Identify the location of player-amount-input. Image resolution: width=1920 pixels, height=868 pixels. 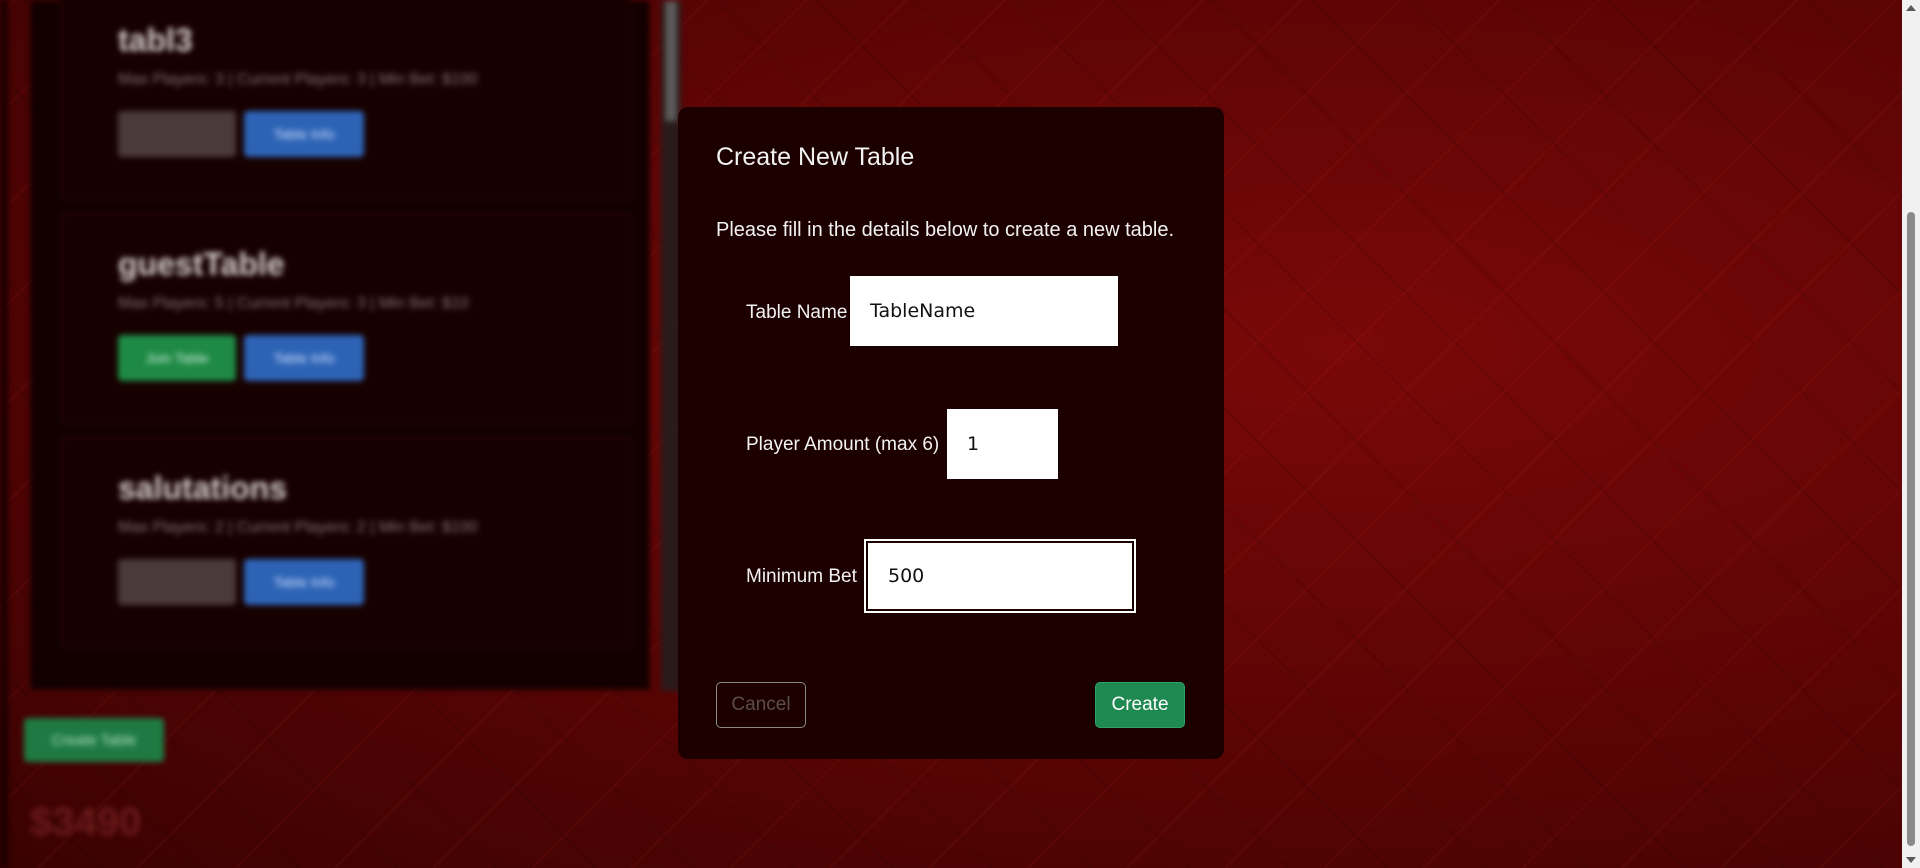
(1002, 444).